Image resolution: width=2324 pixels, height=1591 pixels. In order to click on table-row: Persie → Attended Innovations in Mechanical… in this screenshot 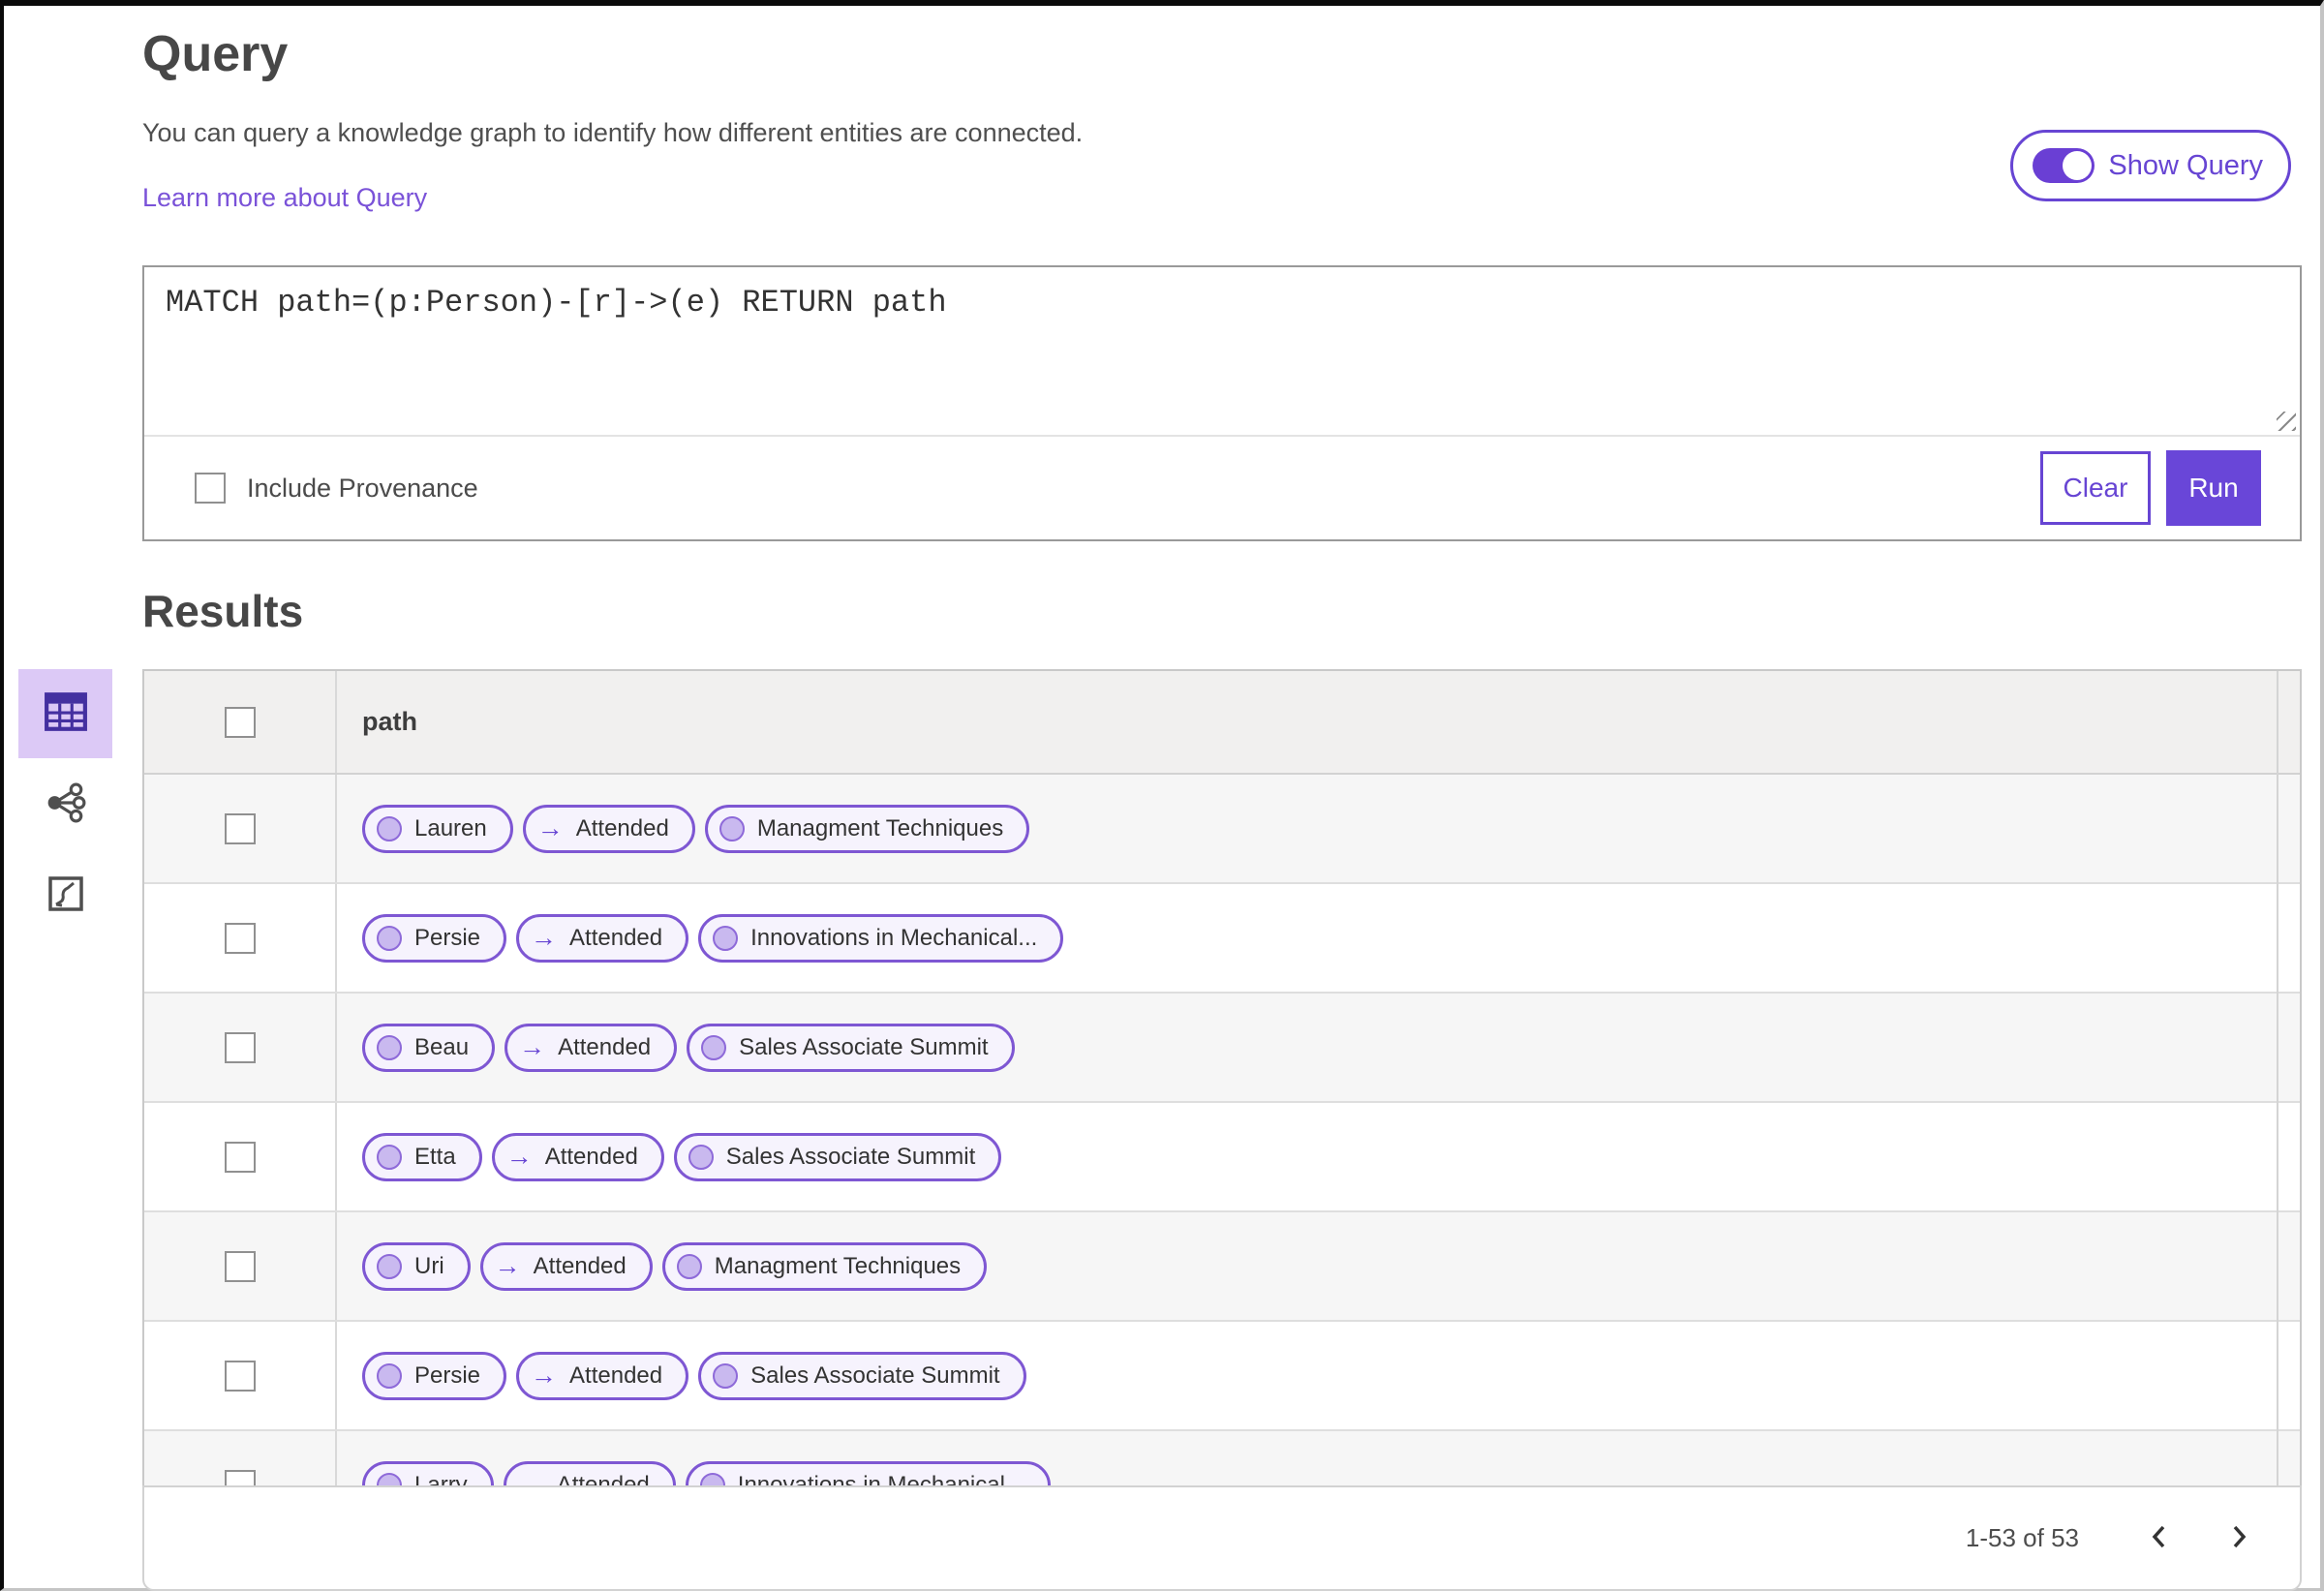, I will do `click(1222, 939)`.